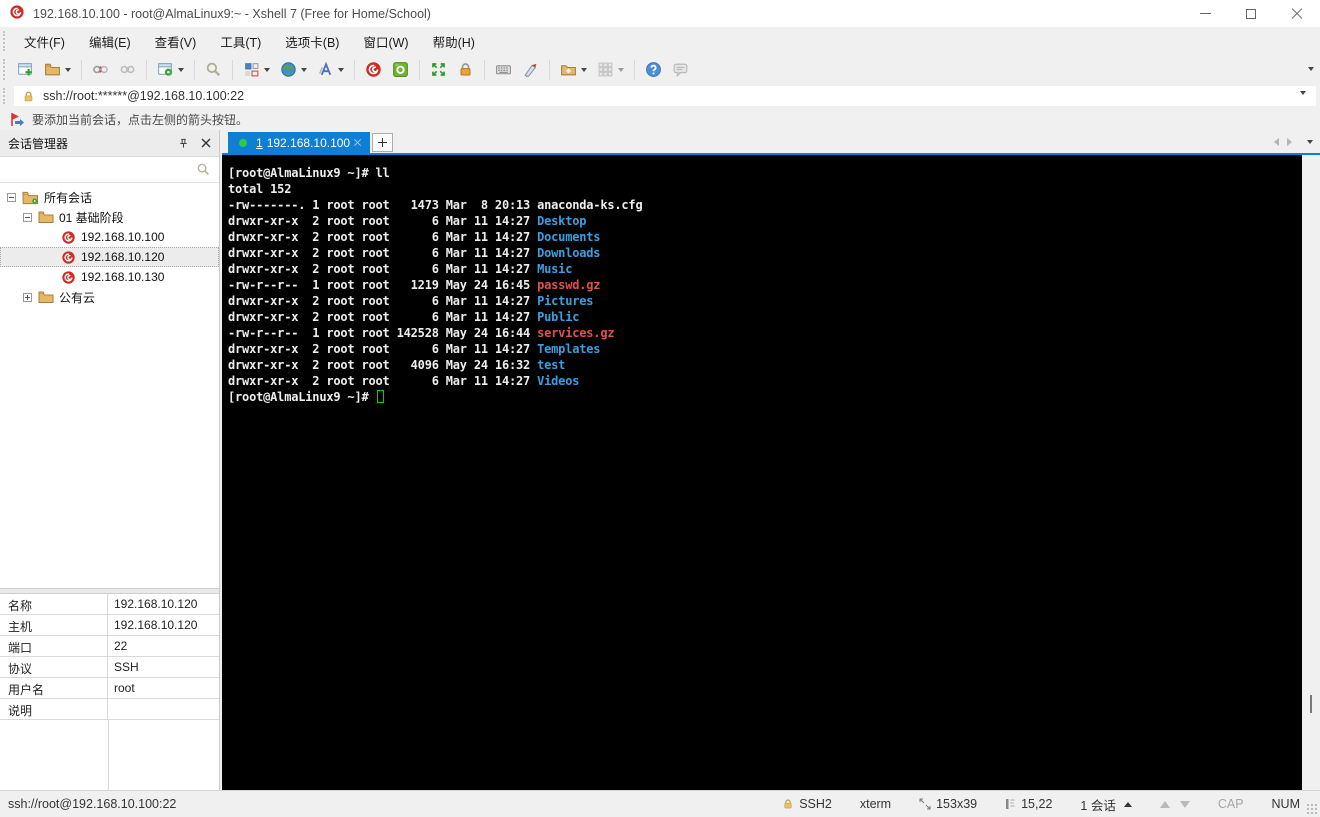 The width and height of the screenshot is (1320, 817). I want to click on menu-help: 帮助(H), so click(454, 41).